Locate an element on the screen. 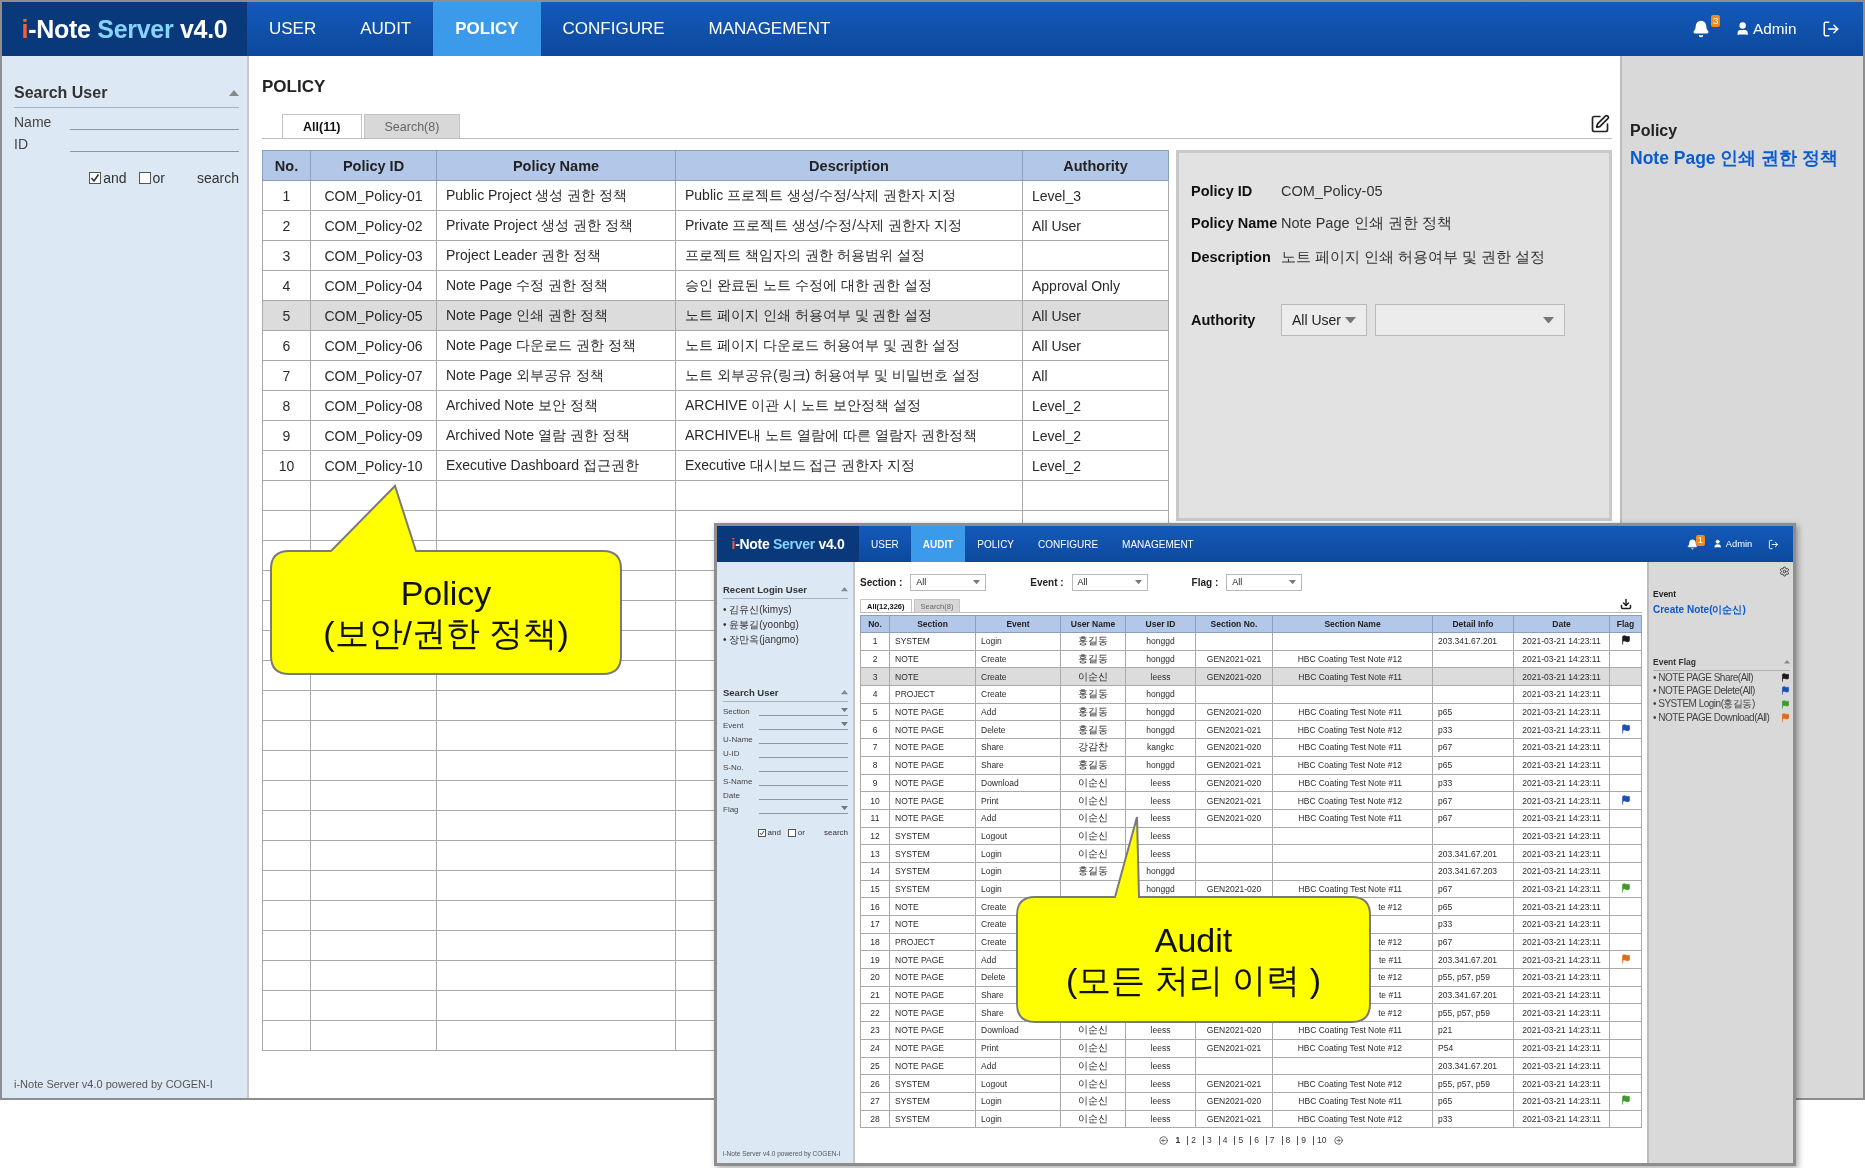 The height and width of the screenshot is (1168, 1865). flag-list-item: • NOTE PAGE Download(All) is located at coordinates (1711, 718).